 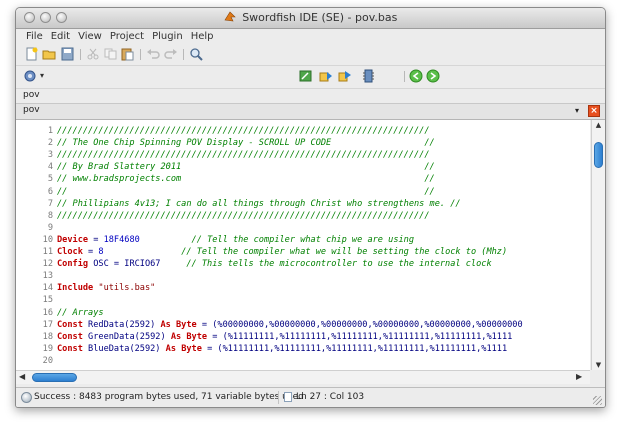 I want to click on menu-bar: File Edit View Project Plugin Help, so click(x=310, y=37).